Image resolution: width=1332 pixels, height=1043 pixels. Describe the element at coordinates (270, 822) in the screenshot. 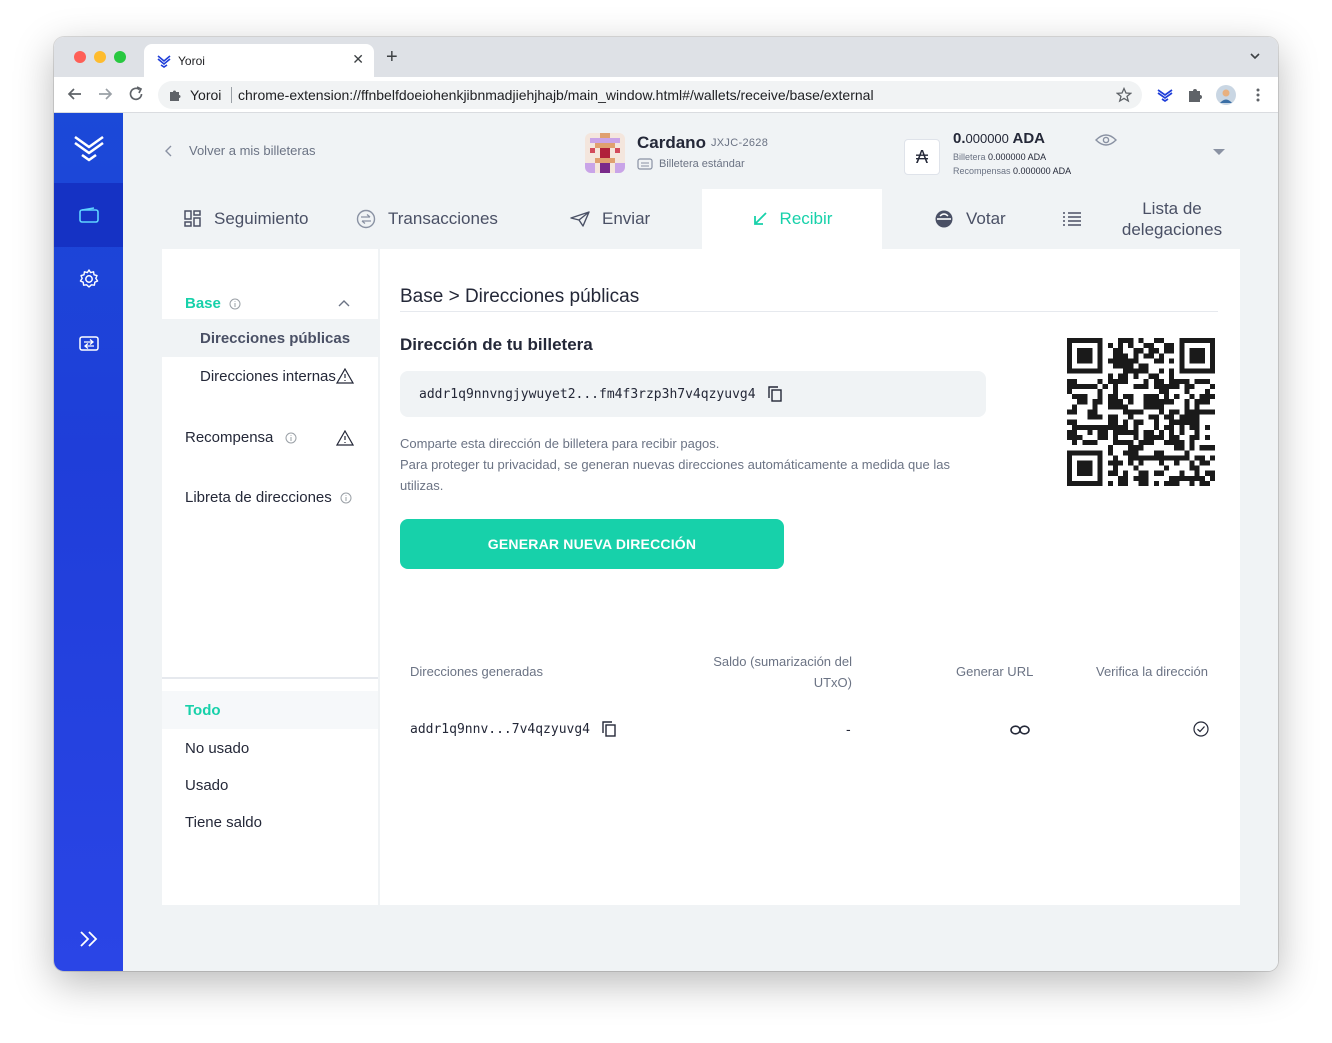

I see `filter-has-balance: Tiene saldo` at that location.